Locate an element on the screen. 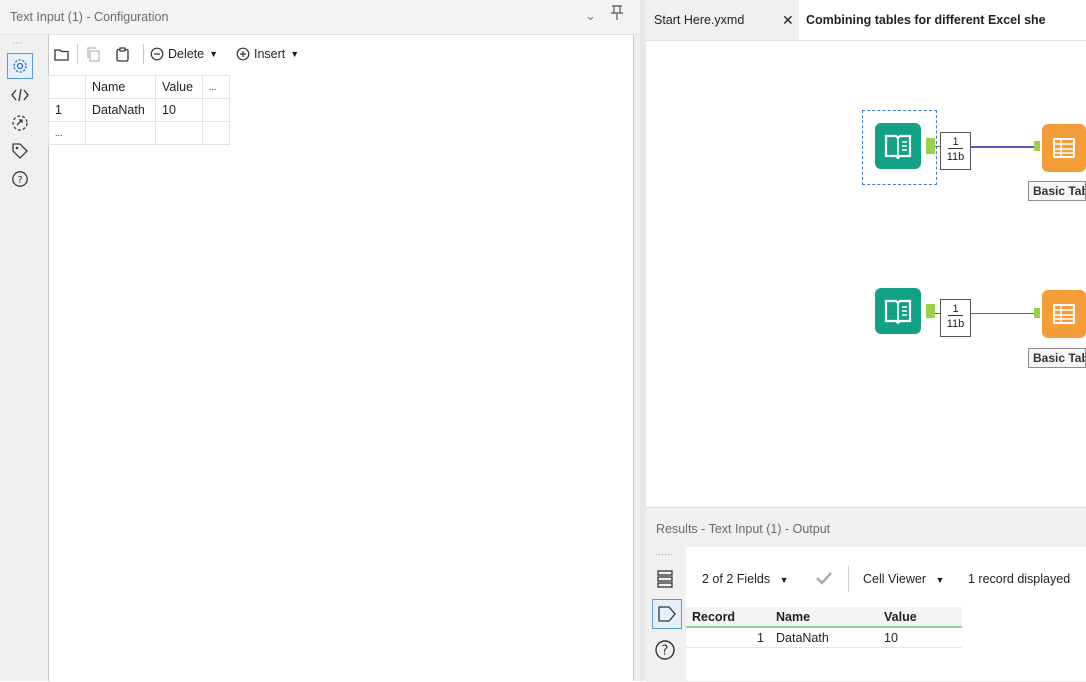 The image size is (1086, 682). delete-button: Delete ▼ is located at coordinates (184, 54).